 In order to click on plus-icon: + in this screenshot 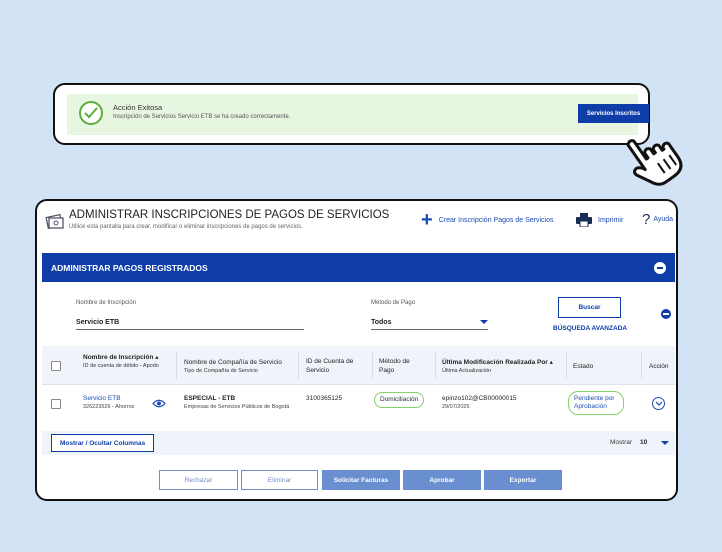, I will do `click(427, 220)`.